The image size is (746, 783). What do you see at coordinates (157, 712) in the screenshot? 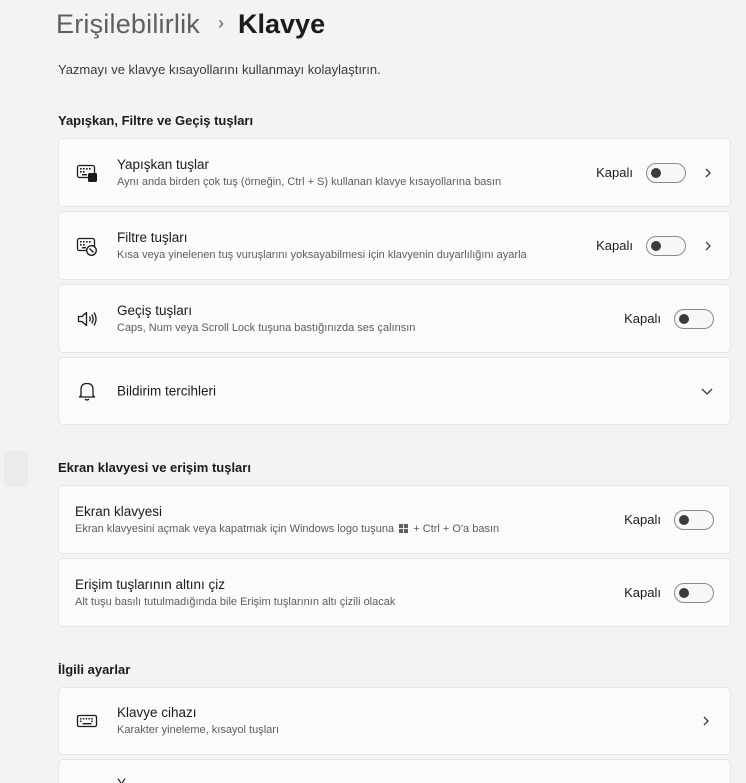
I see `keyboard-device-title: Klavye cihazı` at bounding box center [157, 712].